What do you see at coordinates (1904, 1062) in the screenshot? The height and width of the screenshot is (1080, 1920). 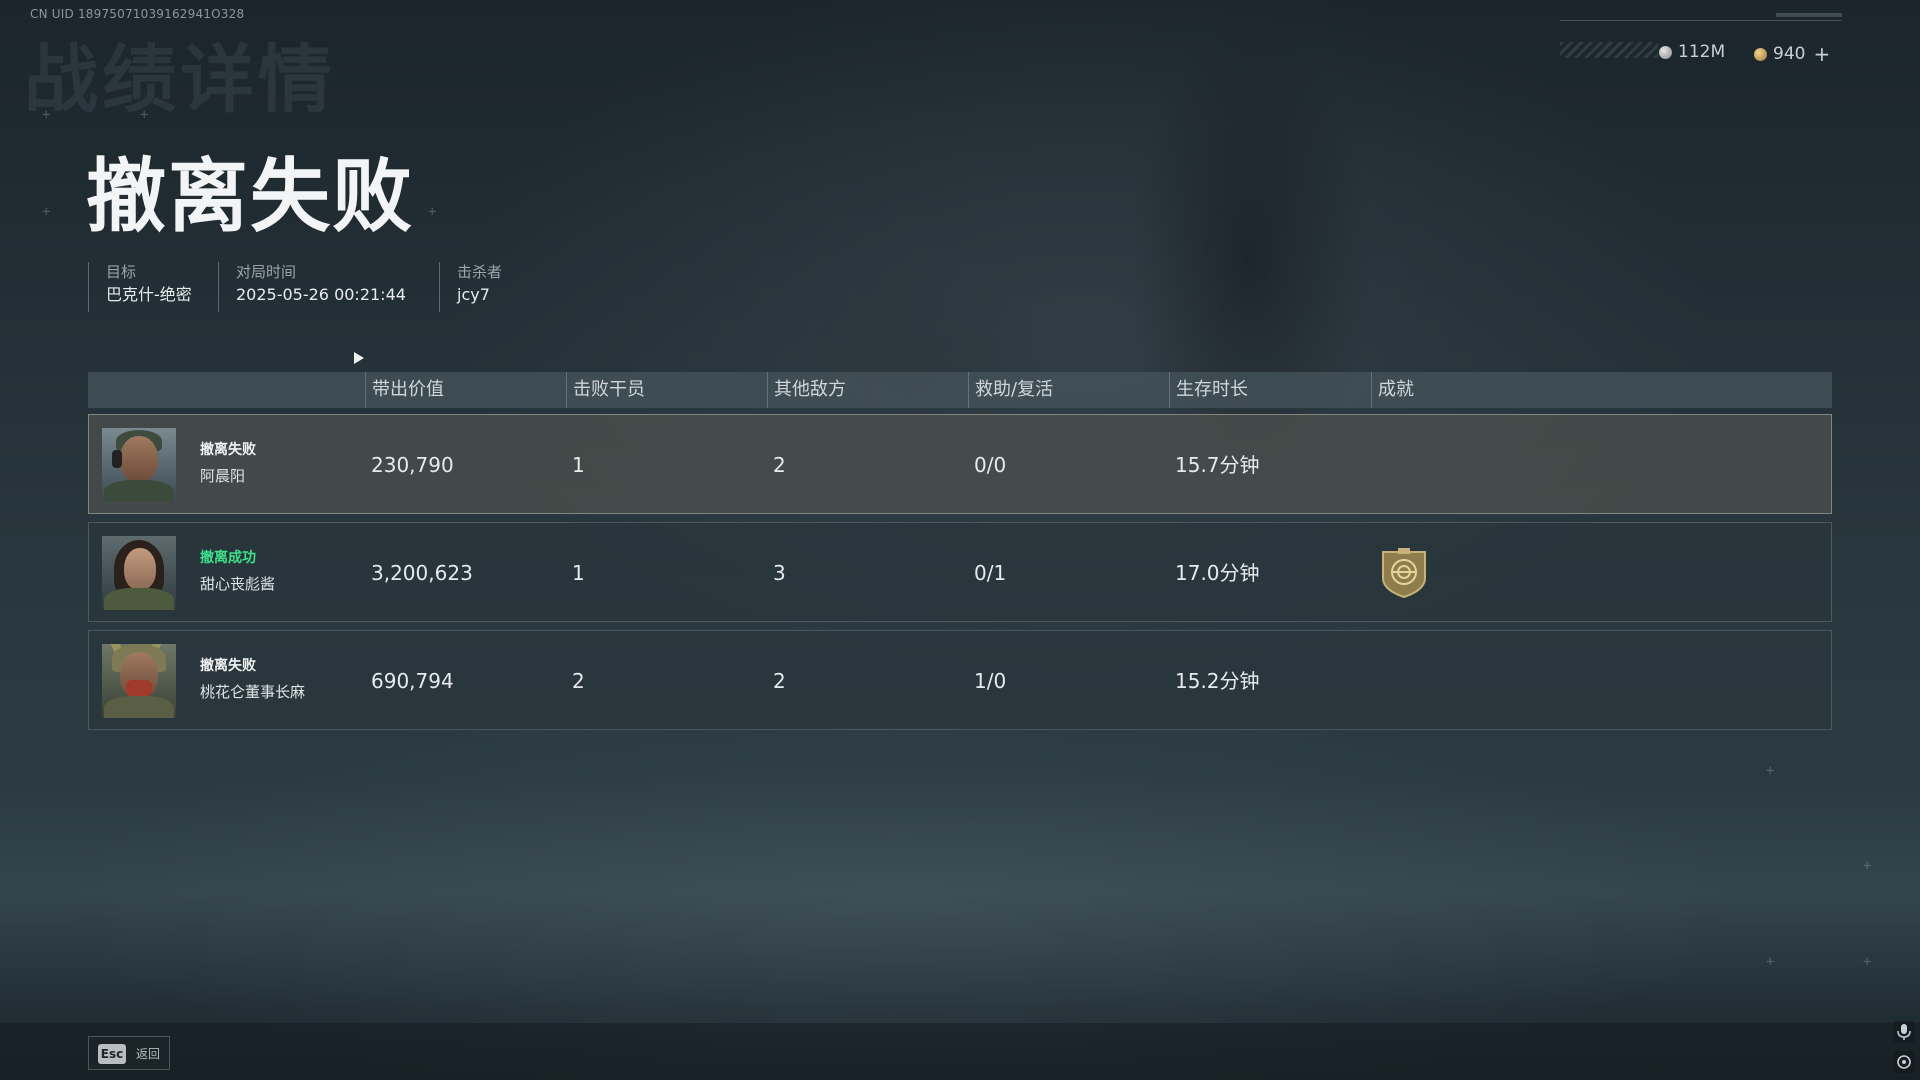 I see `settings-icon` at bounding box center [1904, 1062].